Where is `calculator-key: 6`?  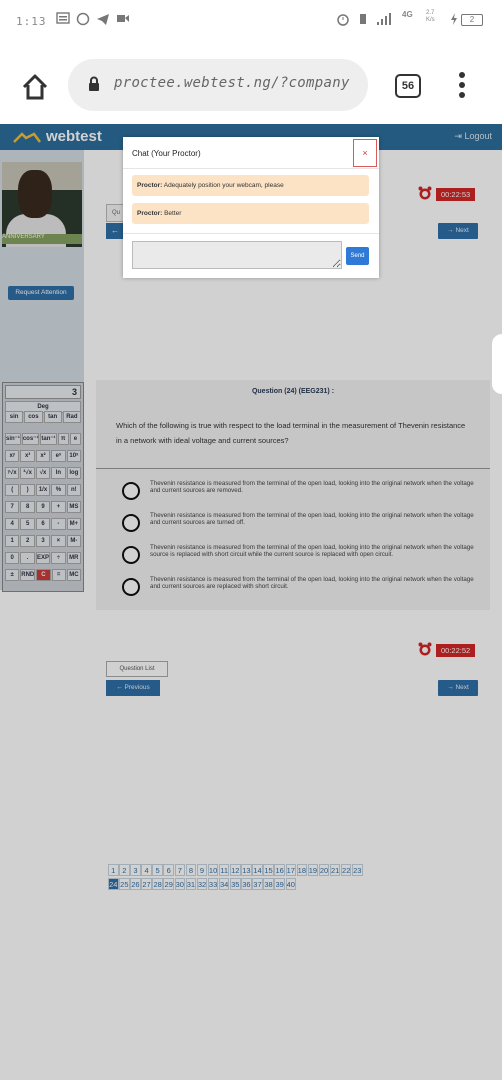 calculator-key: 6 is located at coordinates (43, 524).